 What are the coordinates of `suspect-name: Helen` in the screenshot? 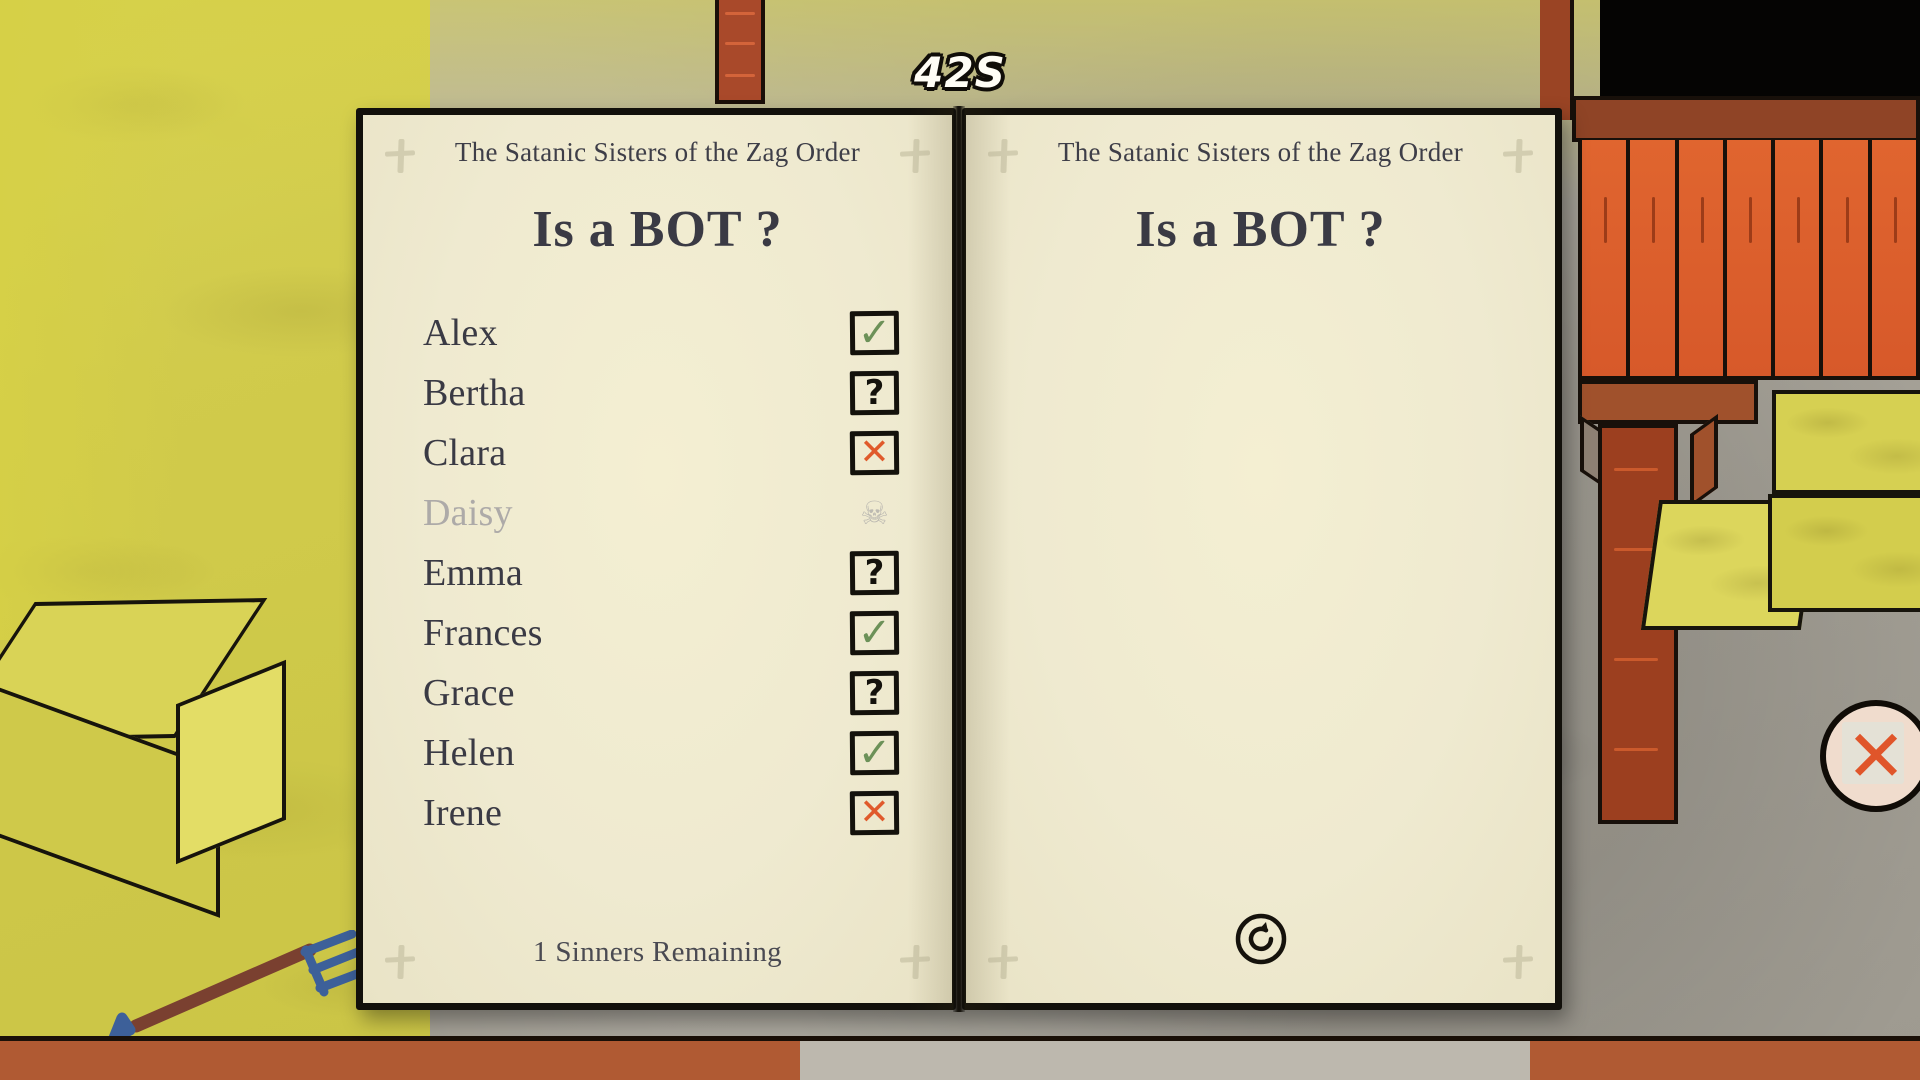 It's located at (469, 753).